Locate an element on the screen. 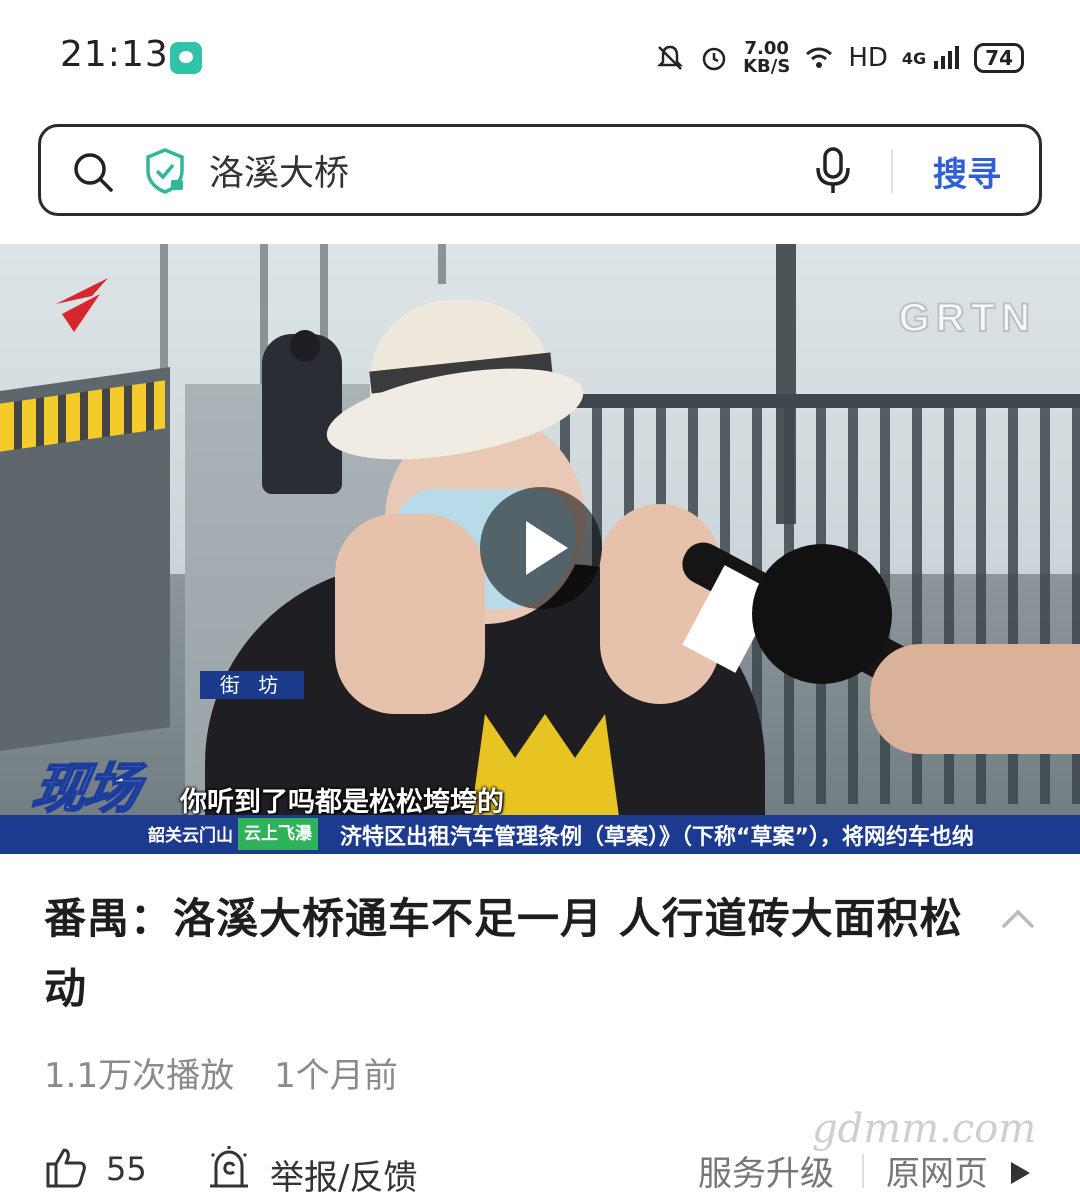  left-hand is located at coordinates (410, 614).